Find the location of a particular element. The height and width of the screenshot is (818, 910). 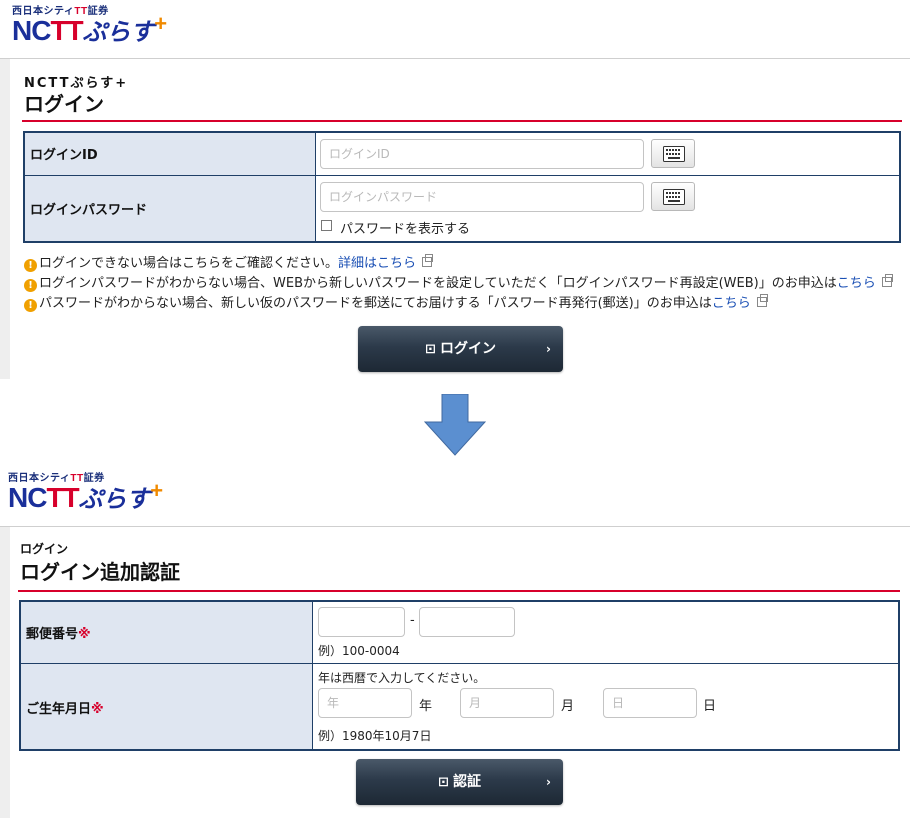

password-reissue-mail-link: こちら is located at coordinates (731, 303).